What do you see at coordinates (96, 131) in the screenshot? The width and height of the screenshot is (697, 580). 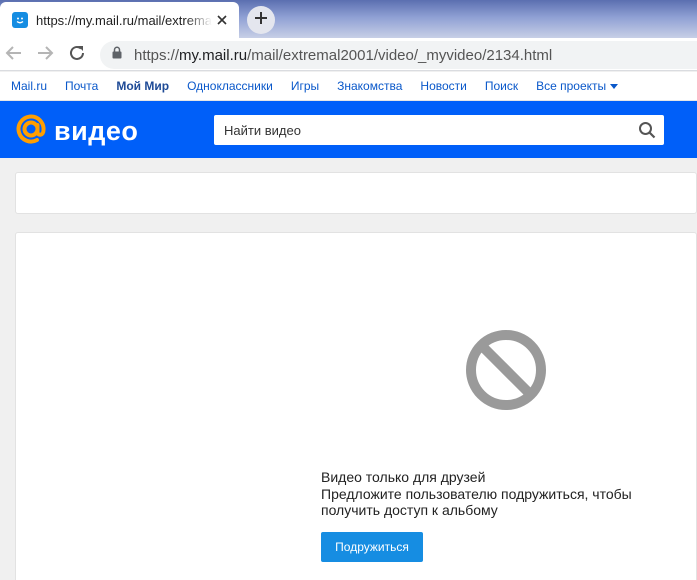 I see `logo-text: видео` at bounding box center [96, 131].